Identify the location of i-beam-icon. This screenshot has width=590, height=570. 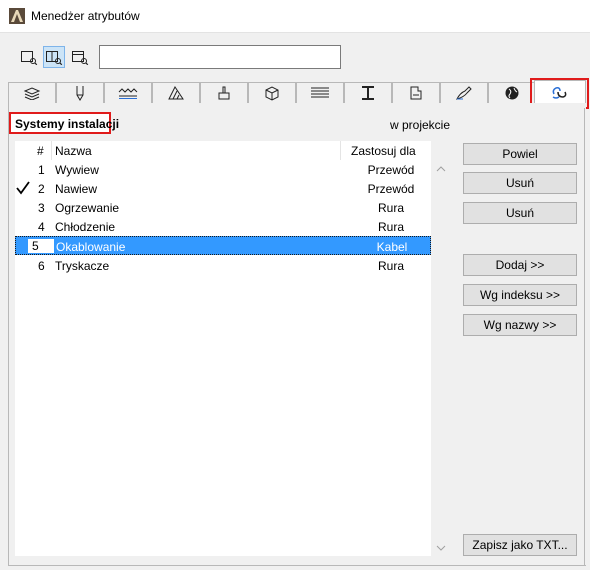
(368, 93).